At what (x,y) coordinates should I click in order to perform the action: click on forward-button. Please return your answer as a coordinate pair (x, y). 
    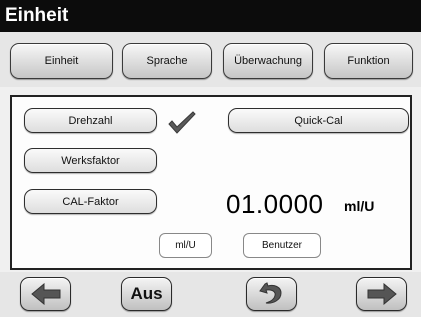
    Looking at the image, I should click on (381, 294).